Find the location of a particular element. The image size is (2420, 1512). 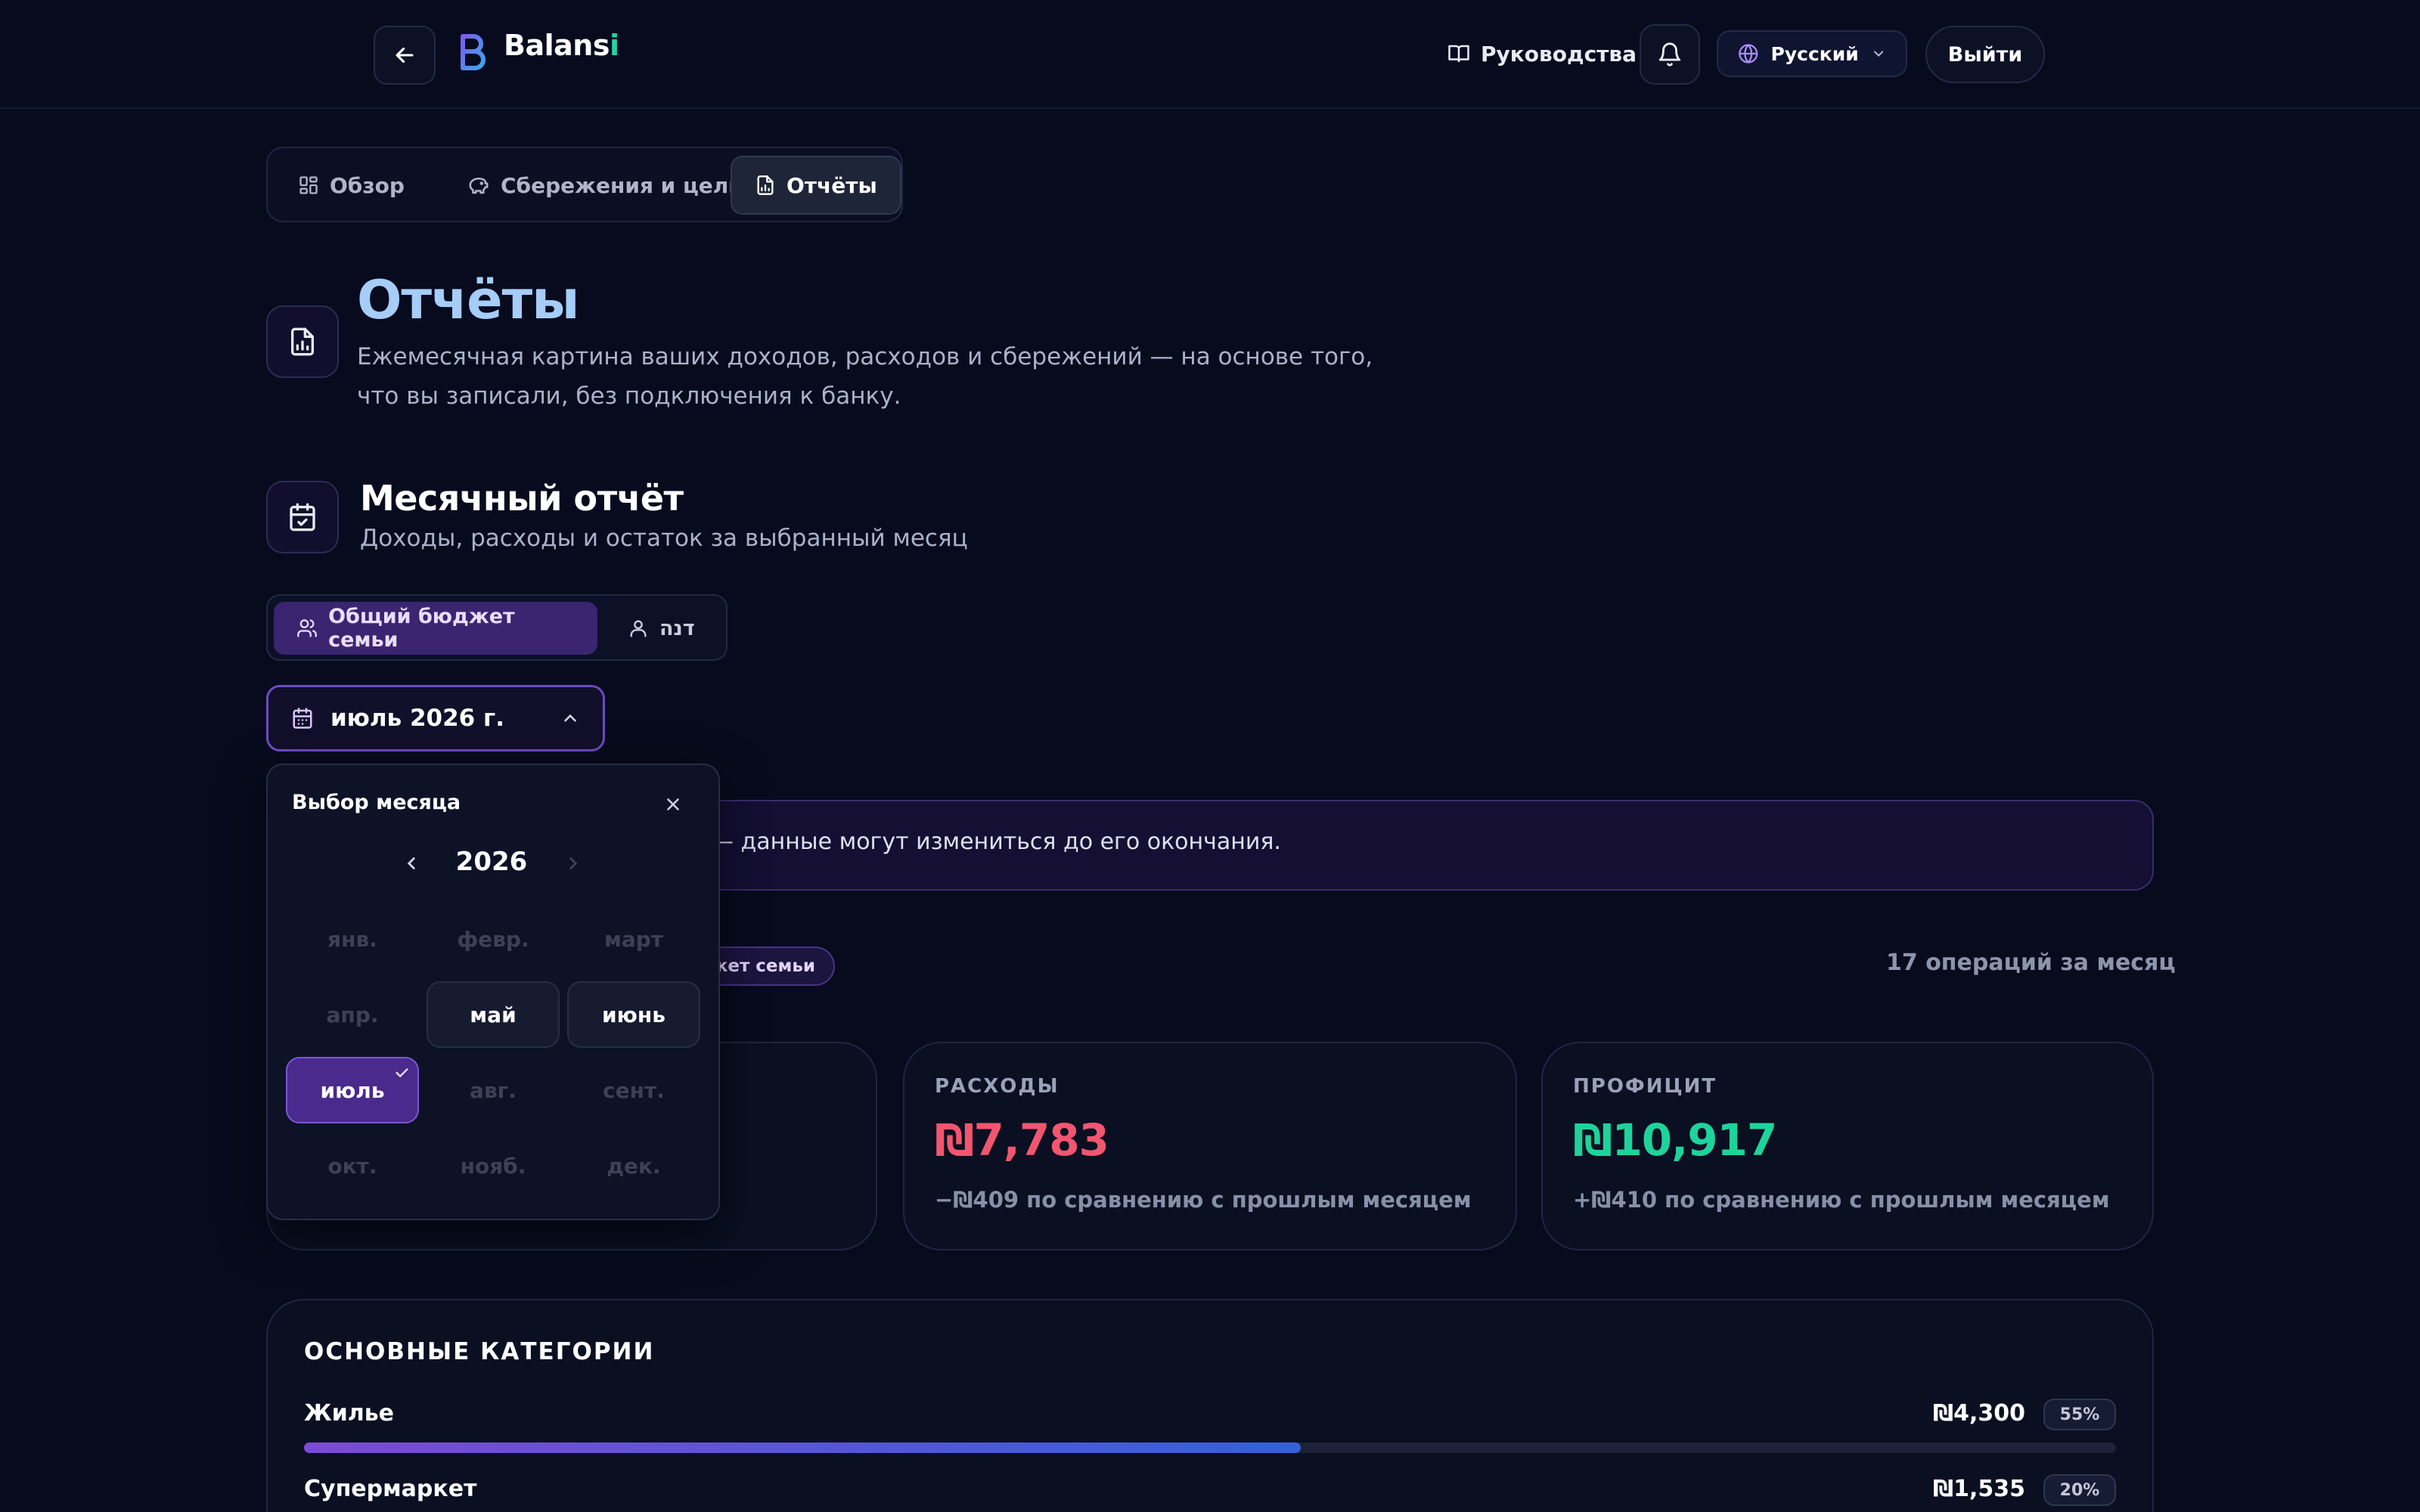

month-cell: июнь is located at coordinates (633, 1015).